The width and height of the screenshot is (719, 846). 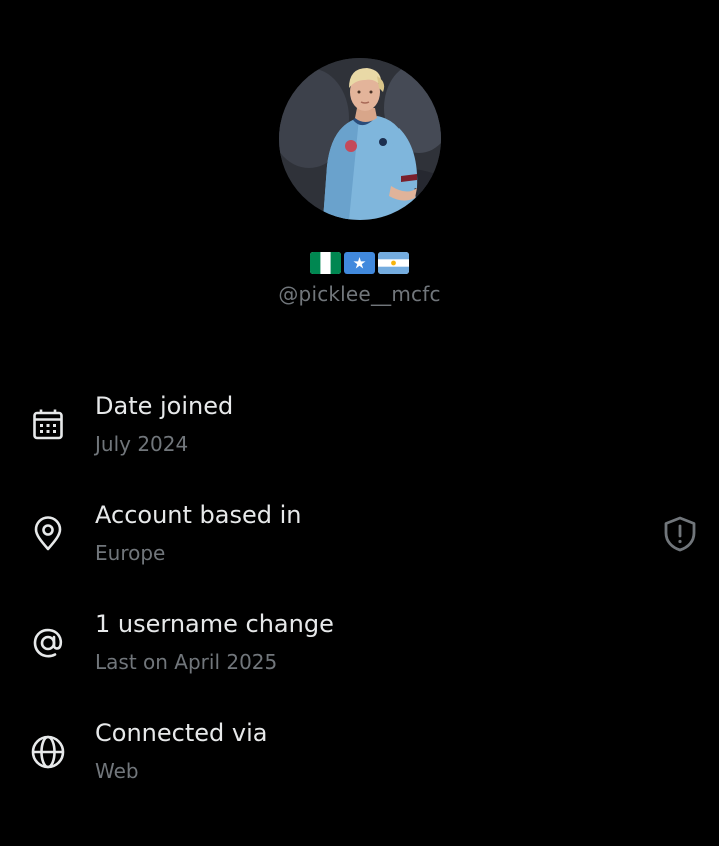 I want to click on avatar-photo, so click(x=360, y=139).